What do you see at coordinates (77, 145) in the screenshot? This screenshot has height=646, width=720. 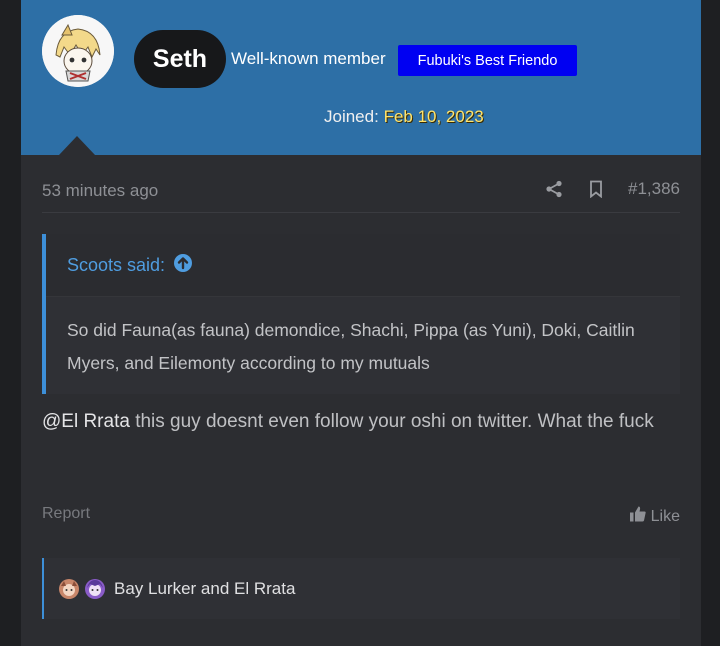 I see `header-arrow` at bounding box center [77, 145].